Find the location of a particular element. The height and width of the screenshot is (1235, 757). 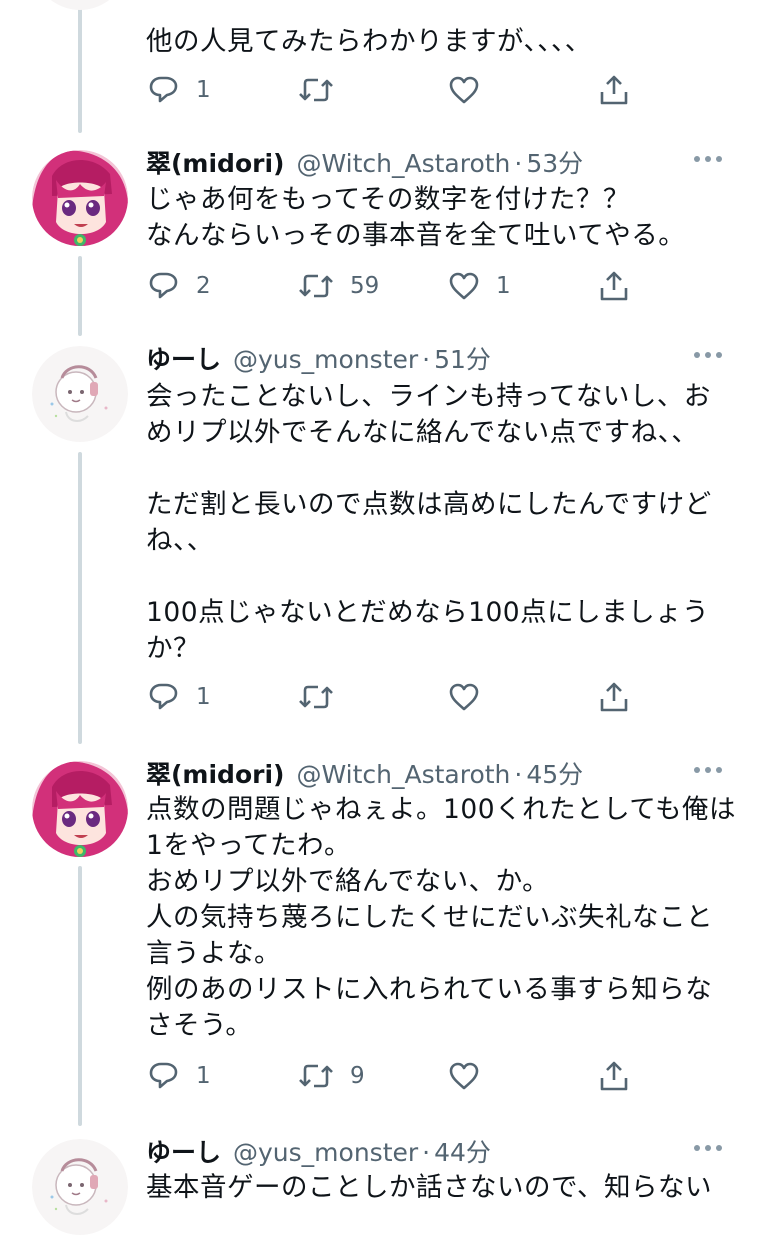

timestamp: 51分 is located at coordinates (462, 358).